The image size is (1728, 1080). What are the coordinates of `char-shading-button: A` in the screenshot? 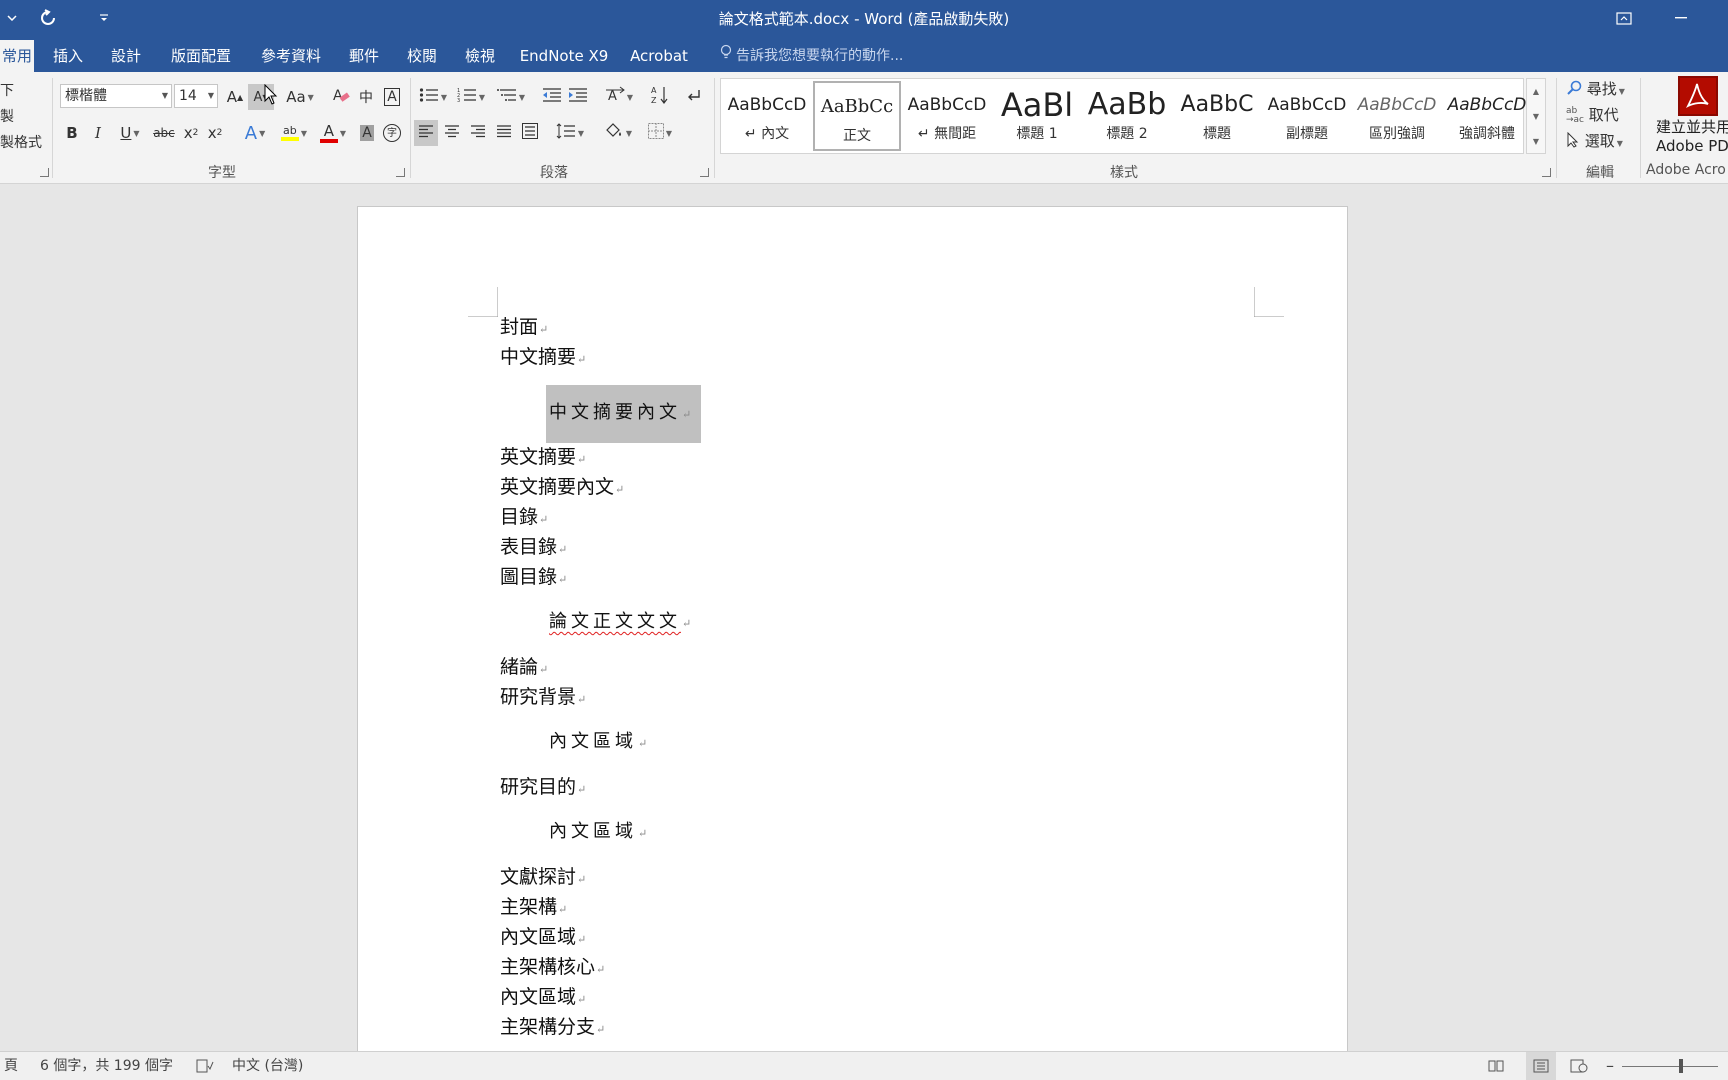 It's located at (367, 133).